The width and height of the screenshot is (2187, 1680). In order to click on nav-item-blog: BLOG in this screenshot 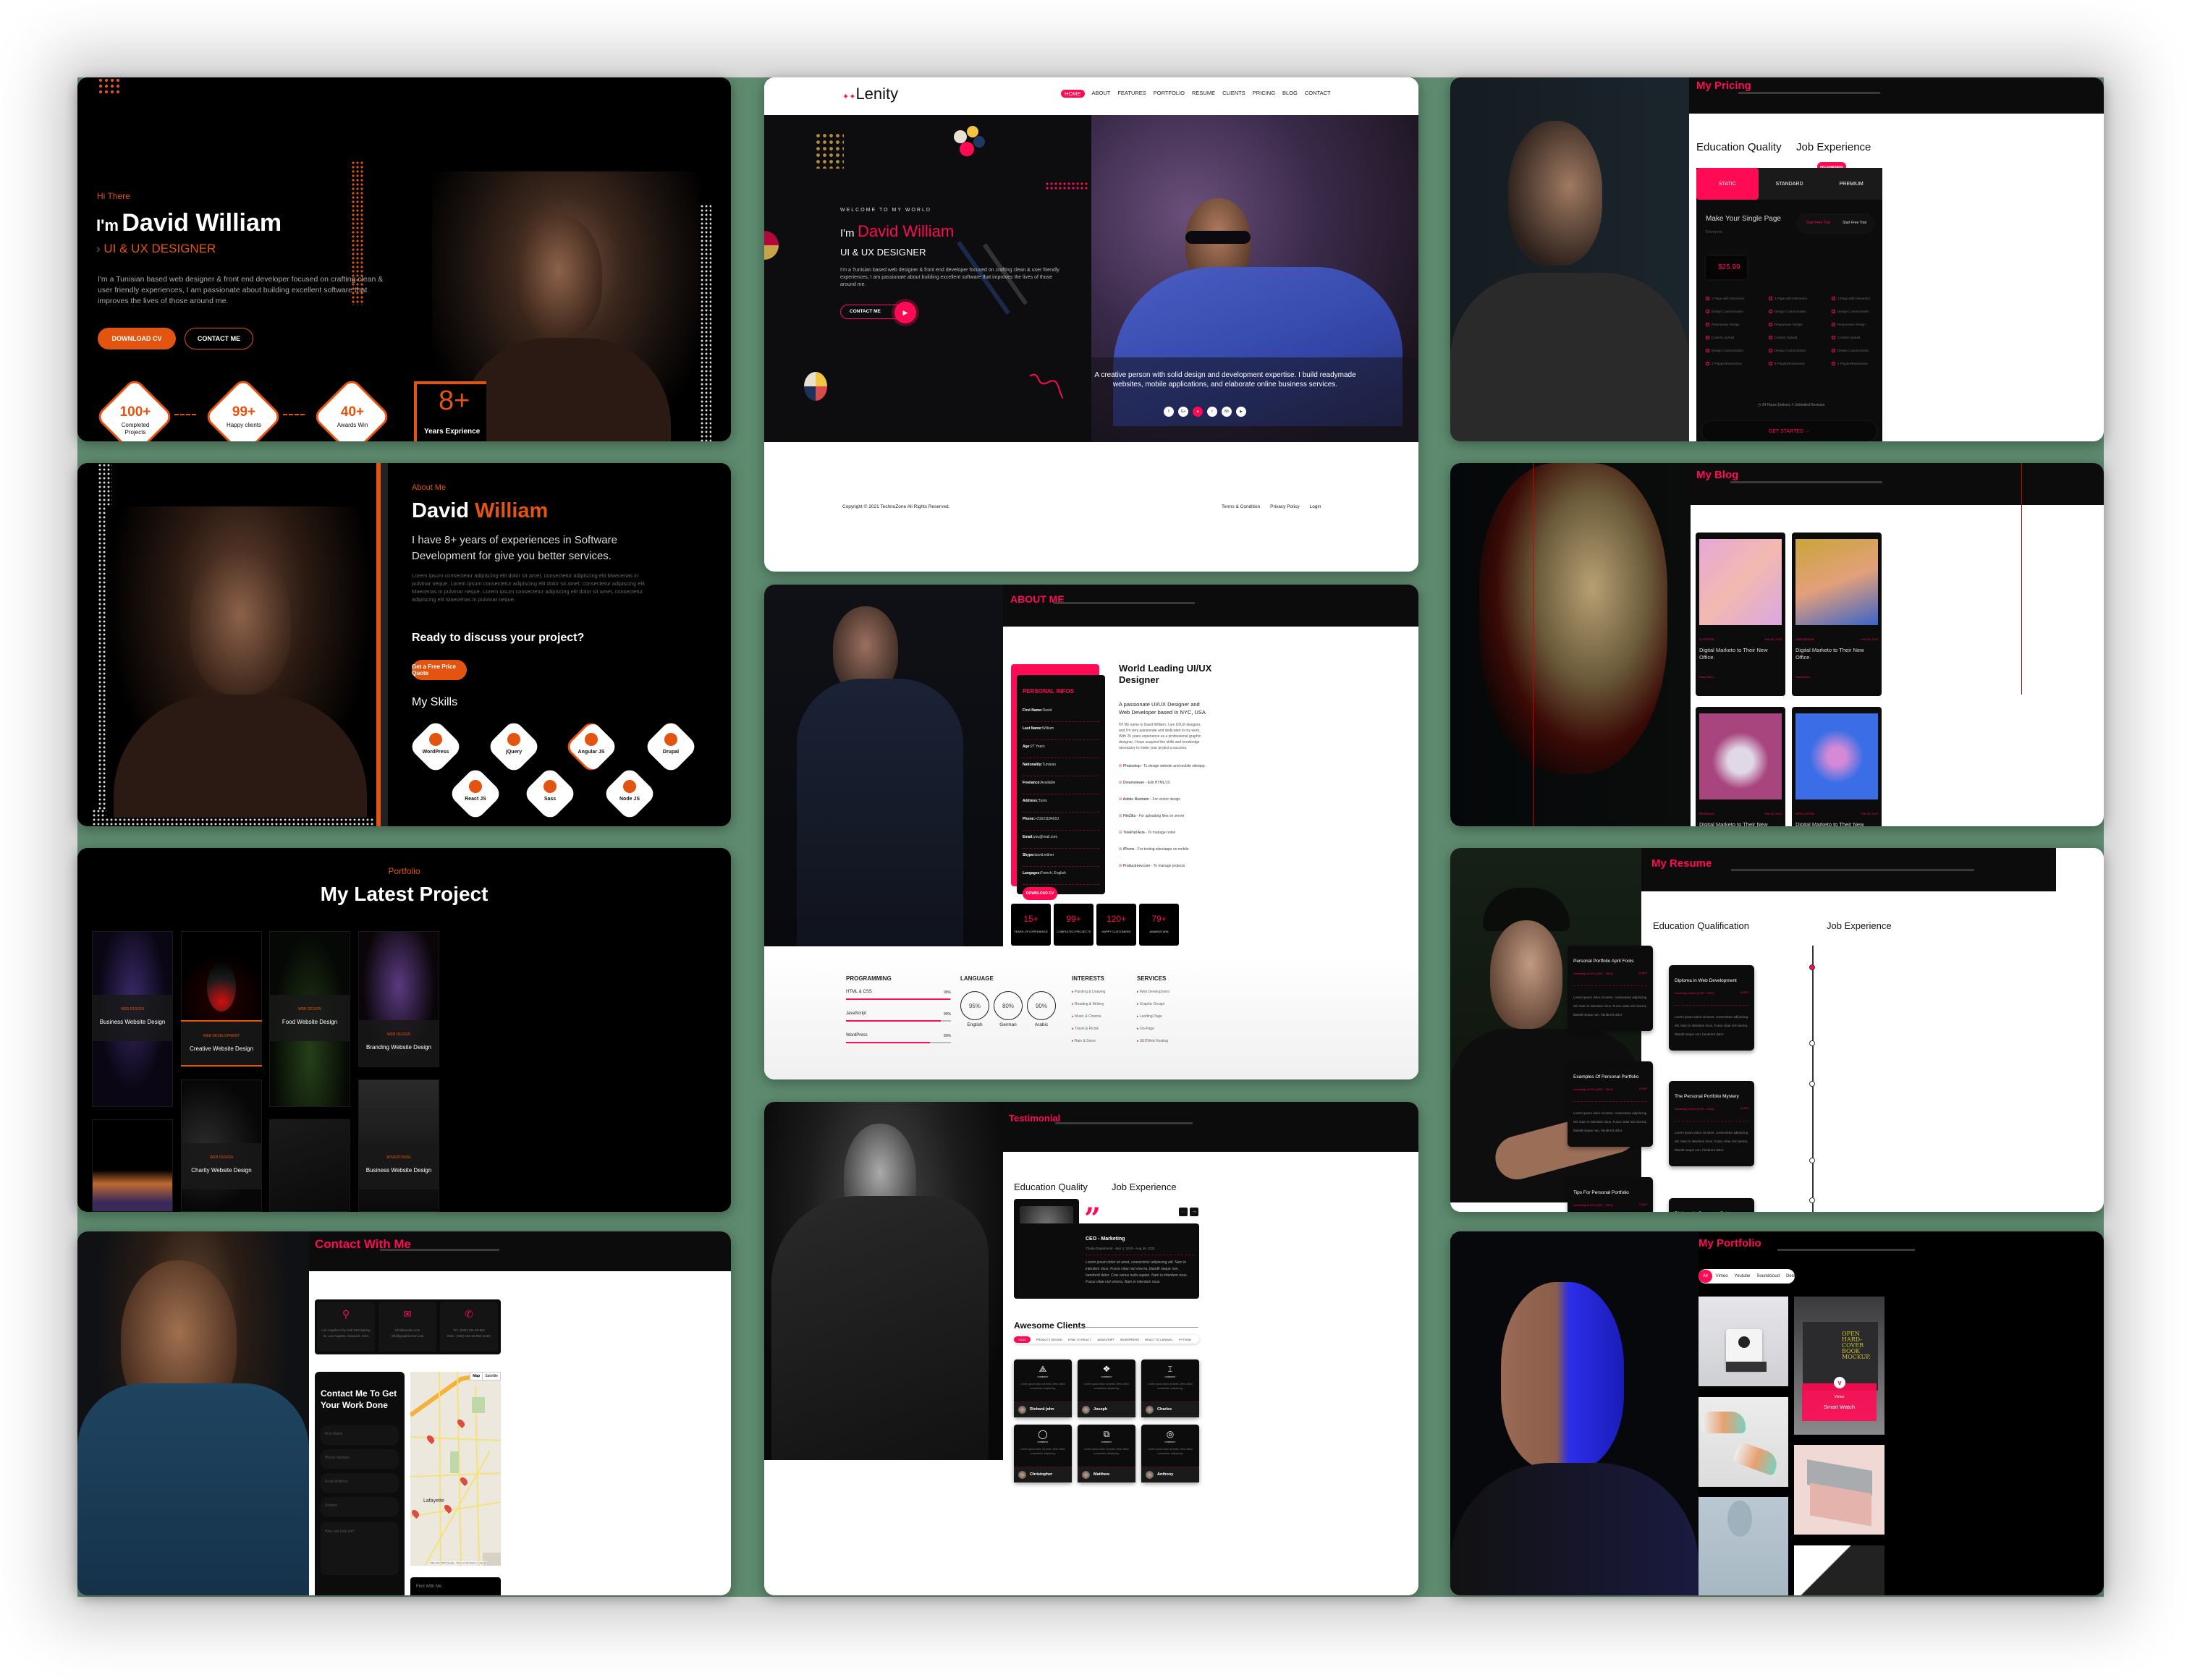, I will do `click(1290, 94)`.